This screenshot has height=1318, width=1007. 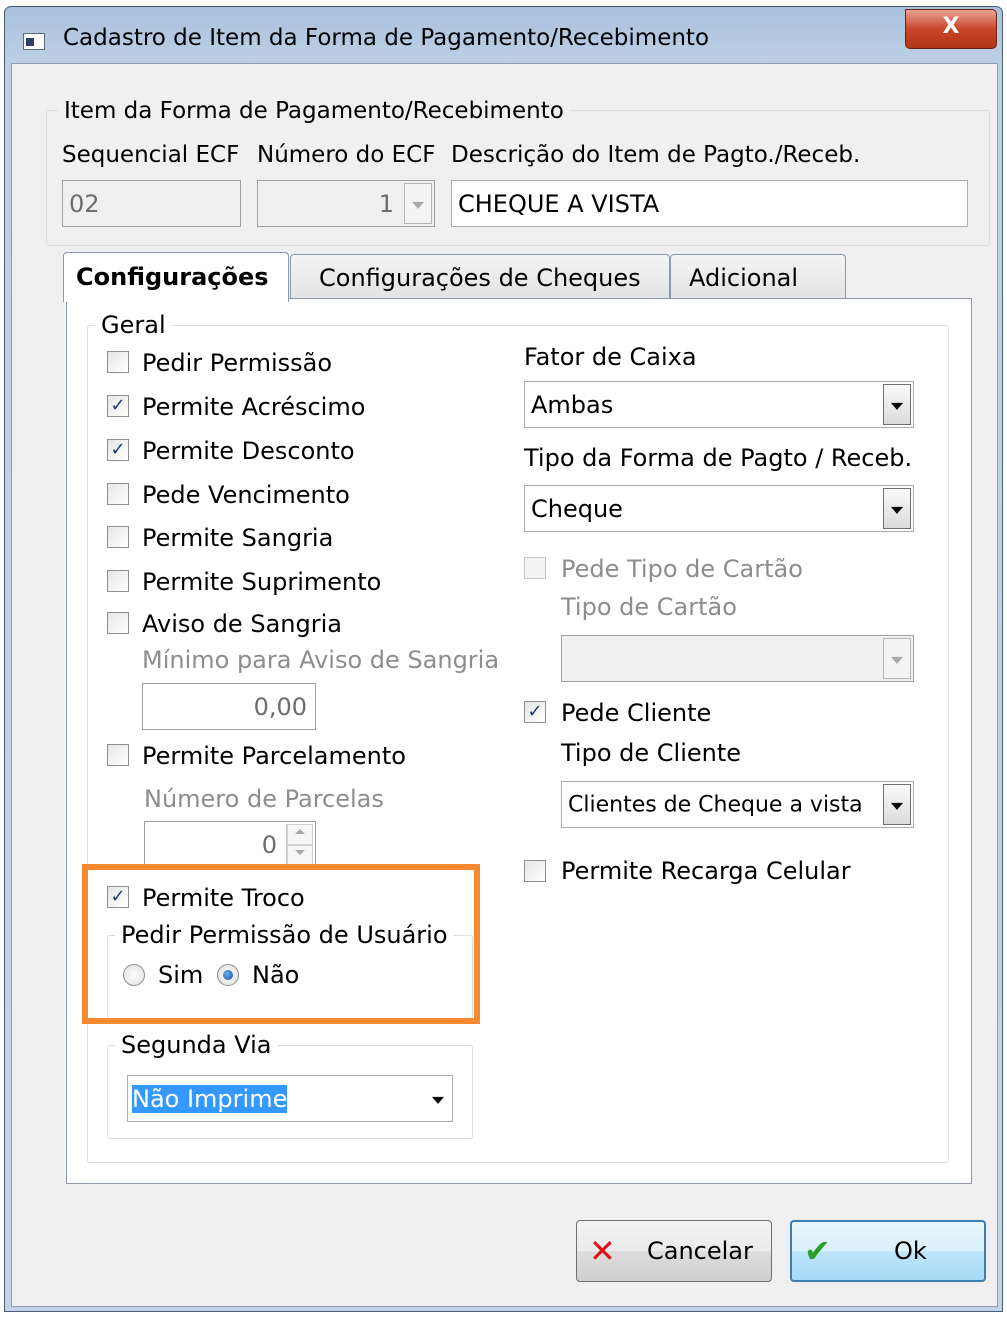 I want to click on fator-caixa-label: Fator de Caixa, so click(x=610, y=357).